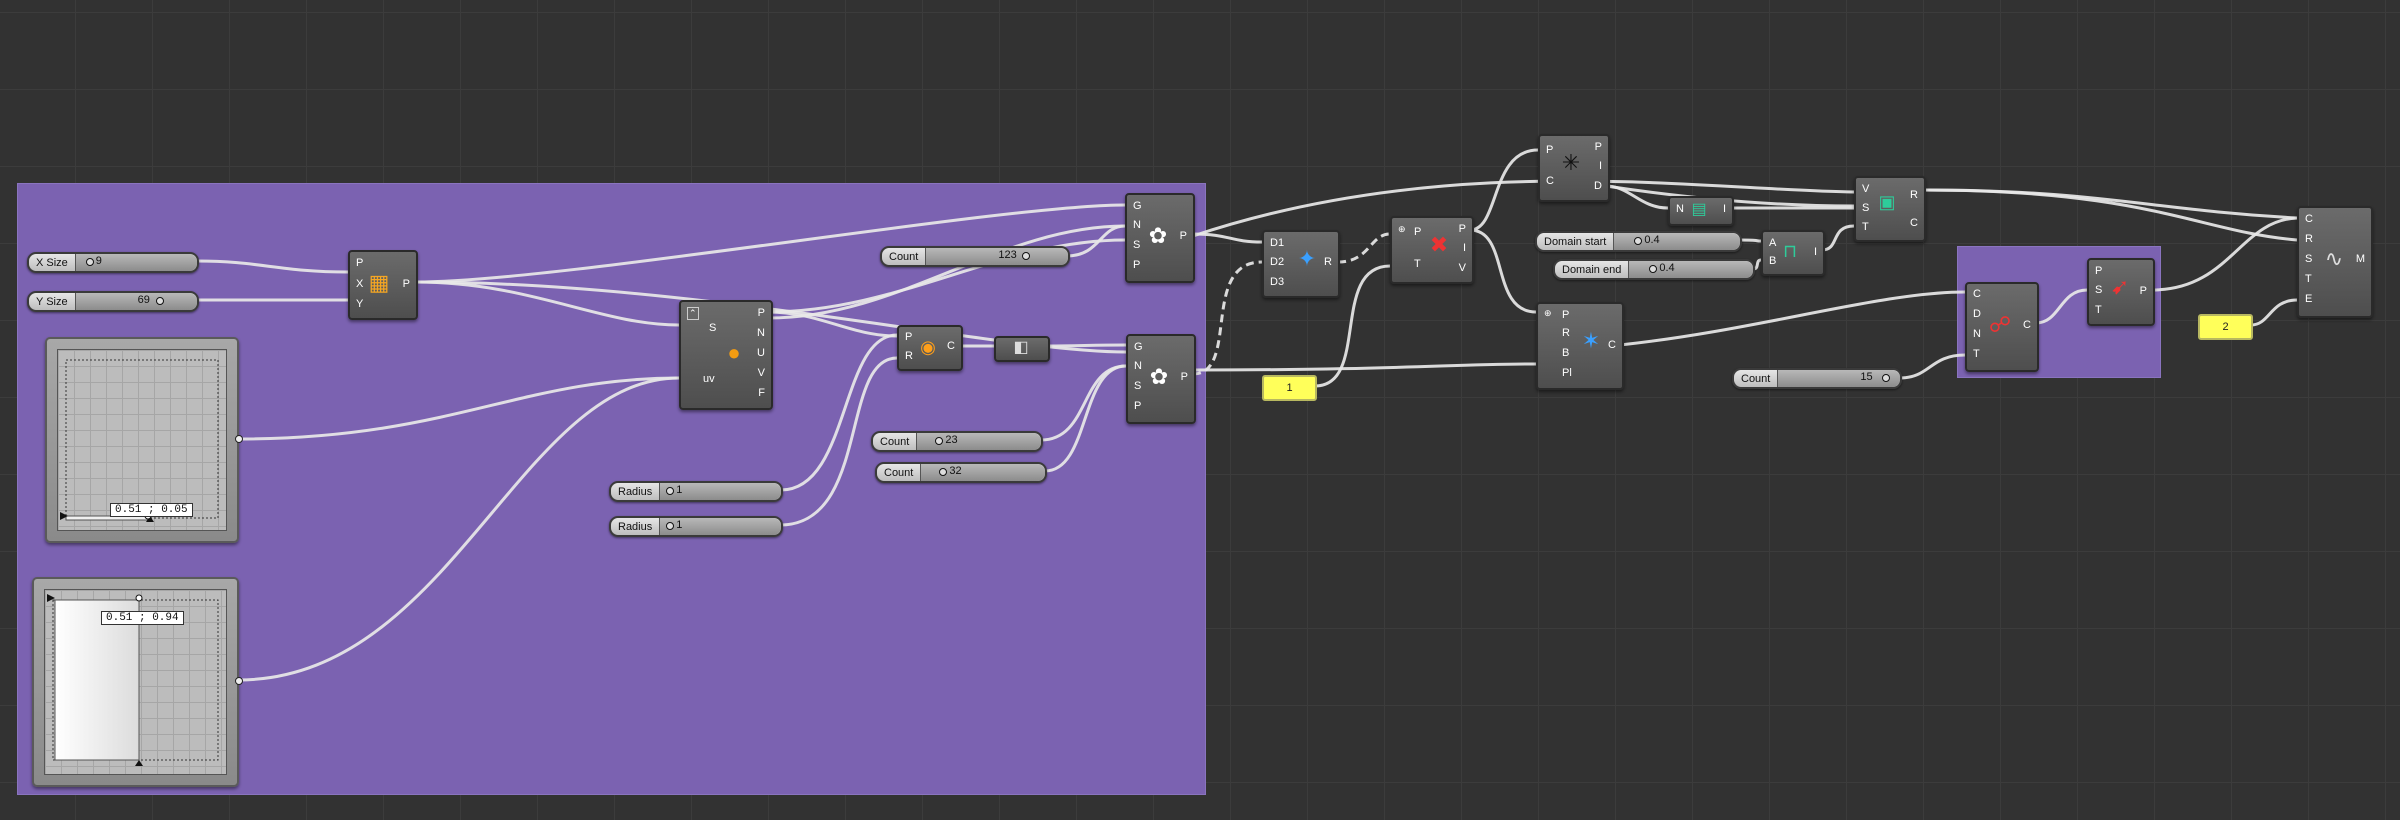  I want to click on number-panel-1: 1, so click(1289, 388).